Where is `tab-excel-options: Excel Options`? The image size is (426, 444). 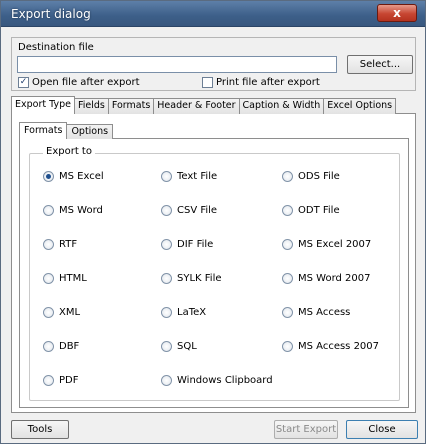 tab-excel-options: Excel Options is located at coordinates (360, 106).